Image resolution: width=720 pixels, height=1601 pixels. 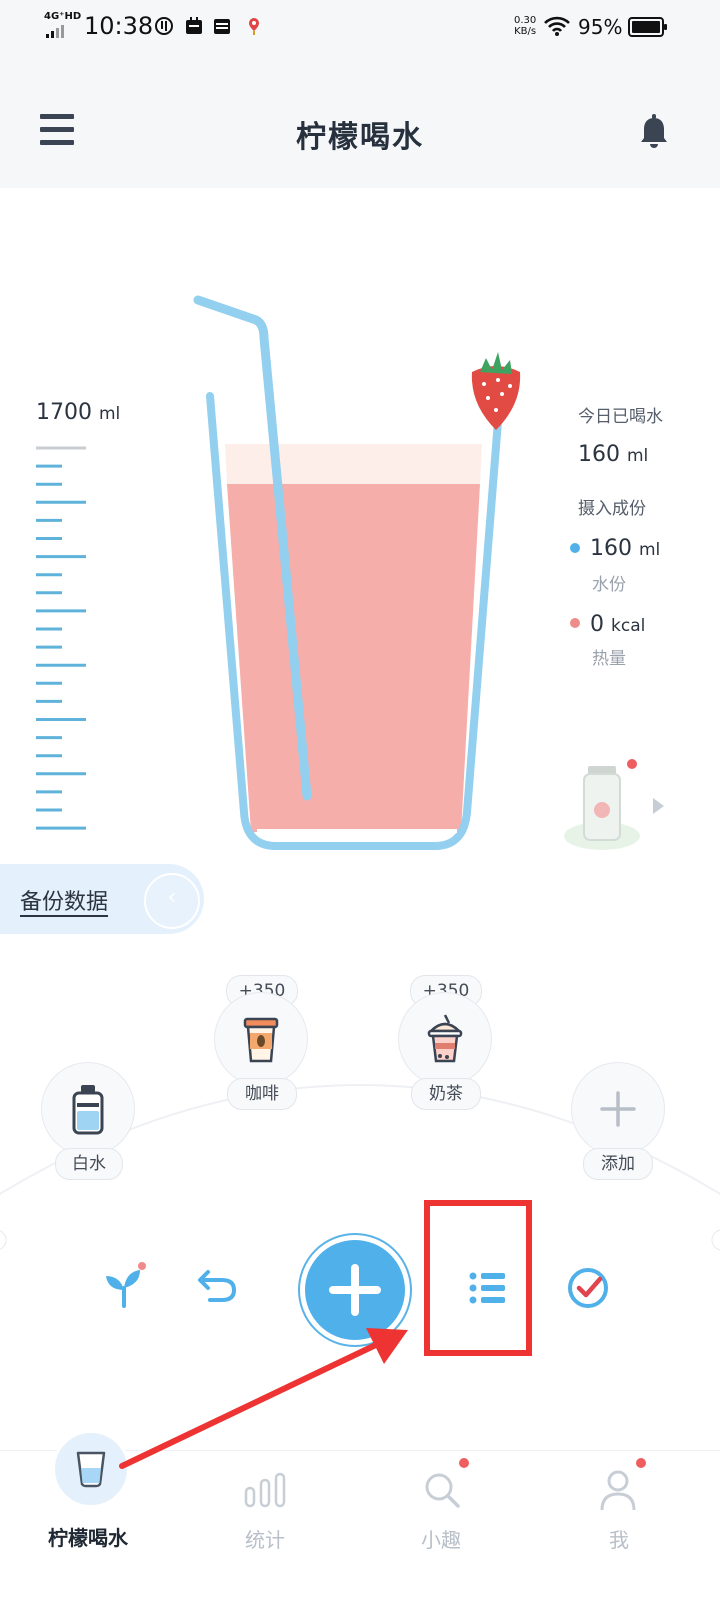 What do you see at coordinates (647, 27) in the screenshot?
I see `battery-icon` at bounding box center [647, 27].